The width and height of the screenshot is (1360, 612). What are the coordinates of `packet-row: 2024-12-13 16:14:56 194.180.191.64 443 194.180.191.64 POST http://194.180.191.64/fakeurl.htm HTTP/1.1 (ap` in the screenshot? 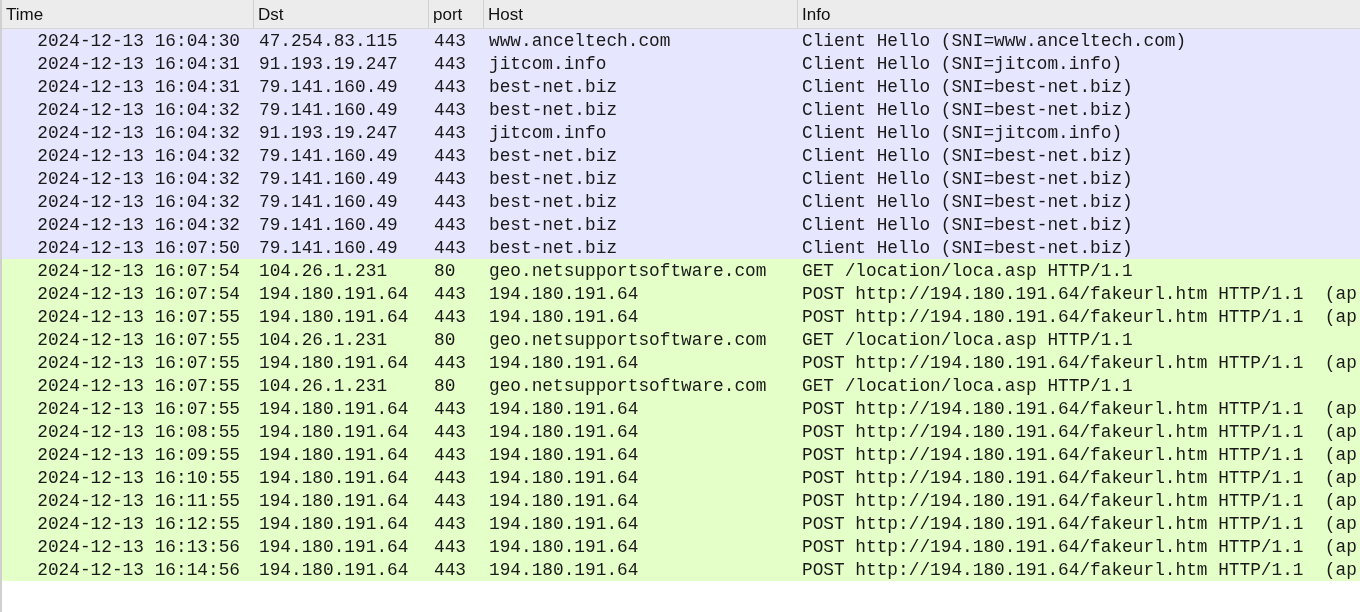 It's located at (681, 569).